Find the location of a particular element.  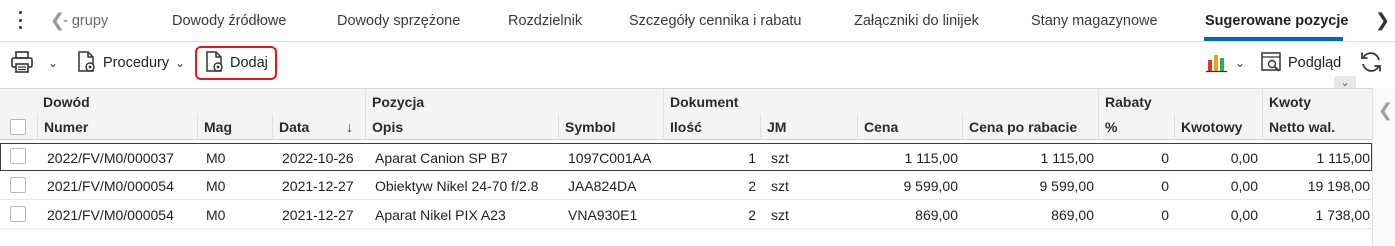

cell-cena-po-rabacie: 1 115,00 is located at coordinates (1067, 158).